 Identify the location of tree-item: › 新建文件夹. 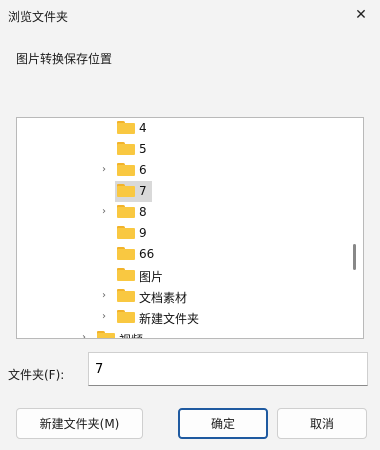
(183, 317).